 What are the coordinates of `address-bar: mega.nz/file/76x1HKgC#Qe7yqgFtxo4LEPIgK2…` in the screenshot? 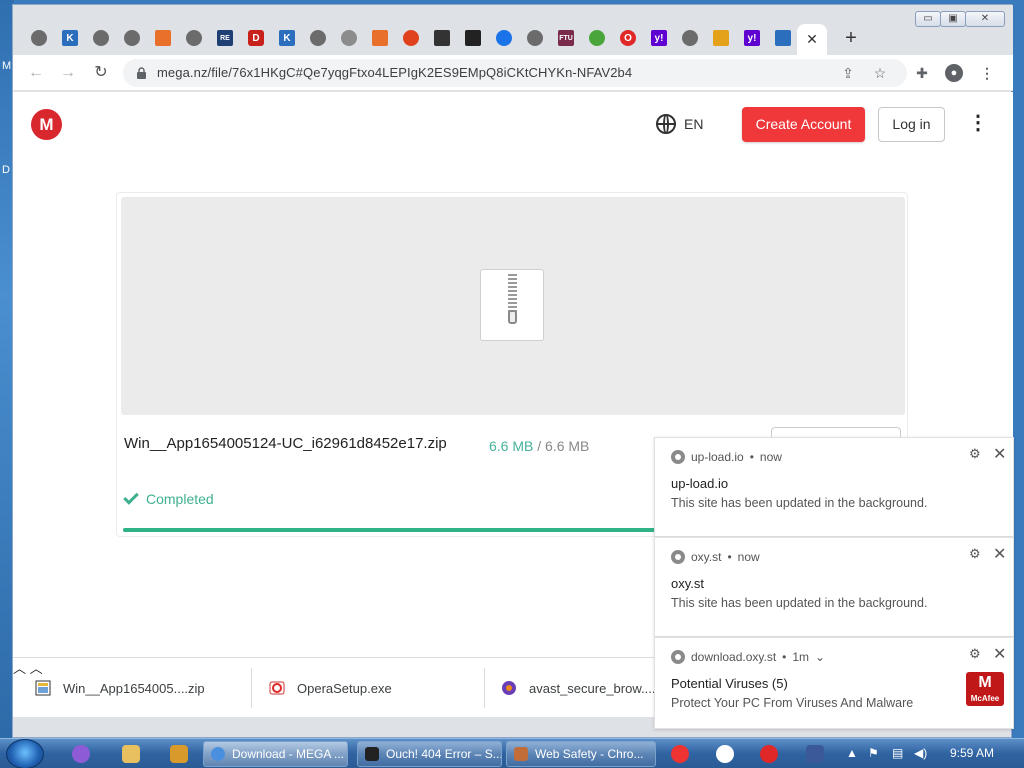 It's located at (515, 73).